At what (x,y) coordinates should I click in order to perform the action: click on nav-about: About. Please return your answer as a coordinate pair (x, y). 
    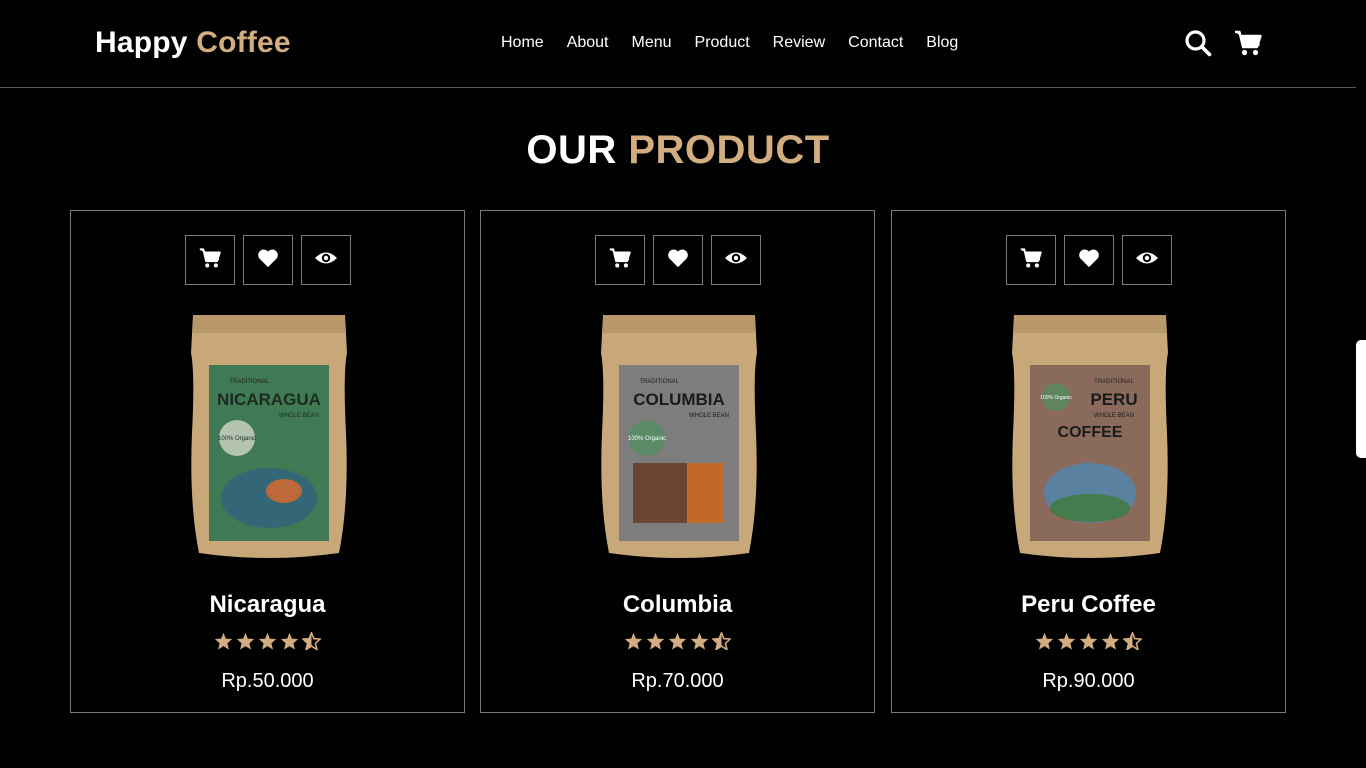
    Looking at the image, I should click on (588, 43).